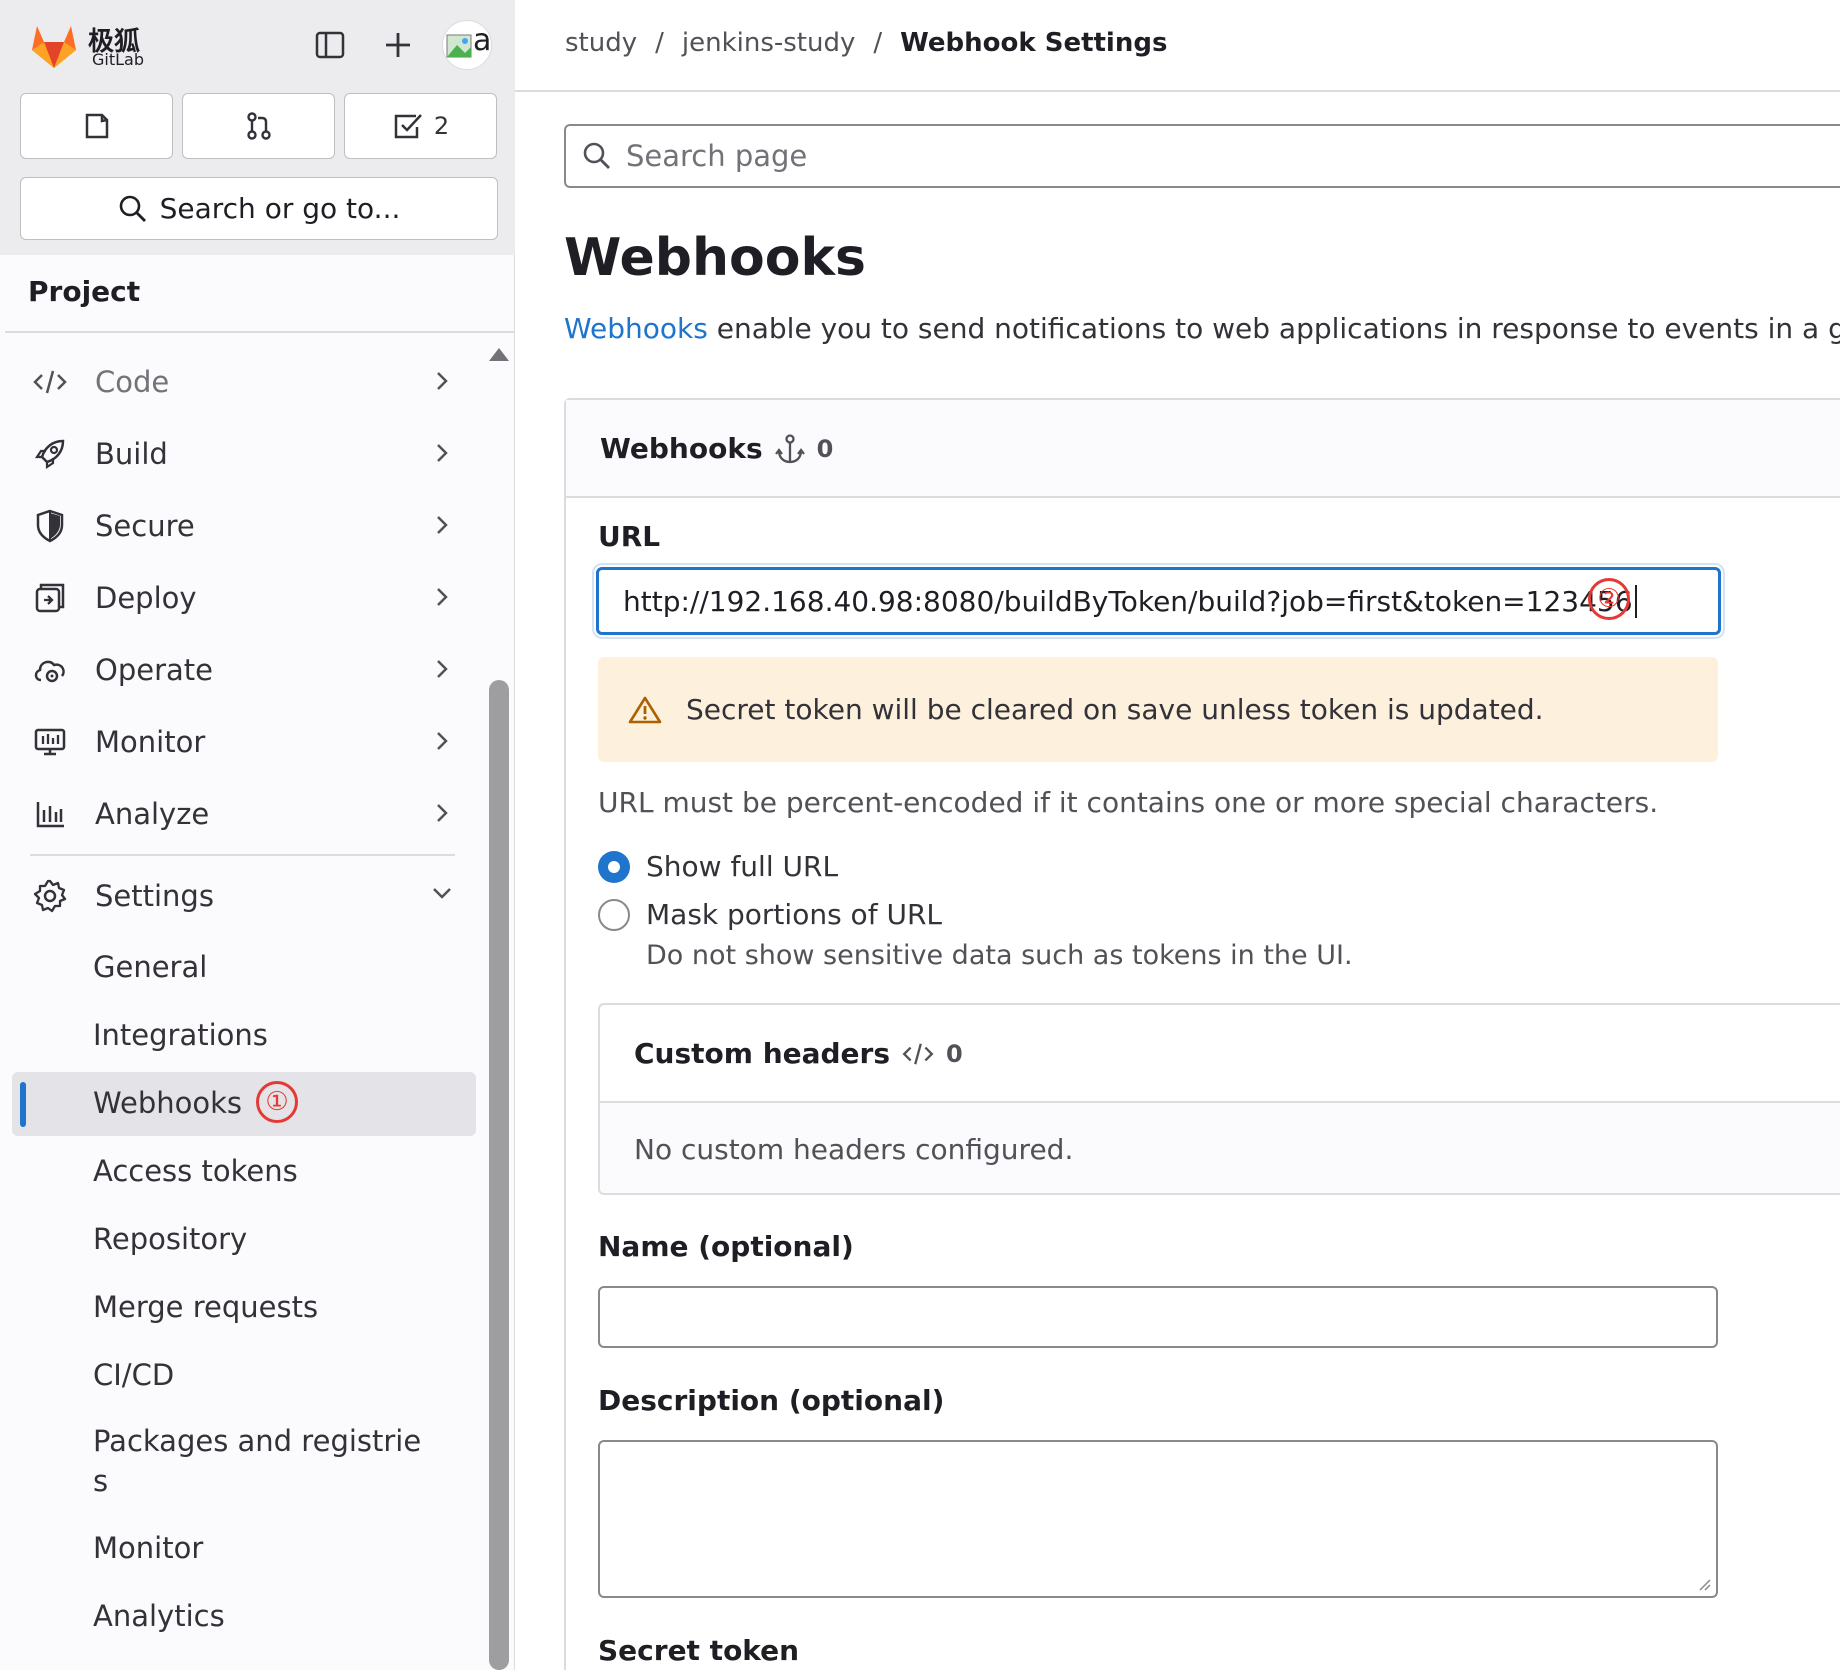 This screenshot has width=1840, height=1670. What do you see at coordinates (245, 742) in the screenshot?
I see `sidebar-item-monitor: Monitor` at bounding box center [245, 742].